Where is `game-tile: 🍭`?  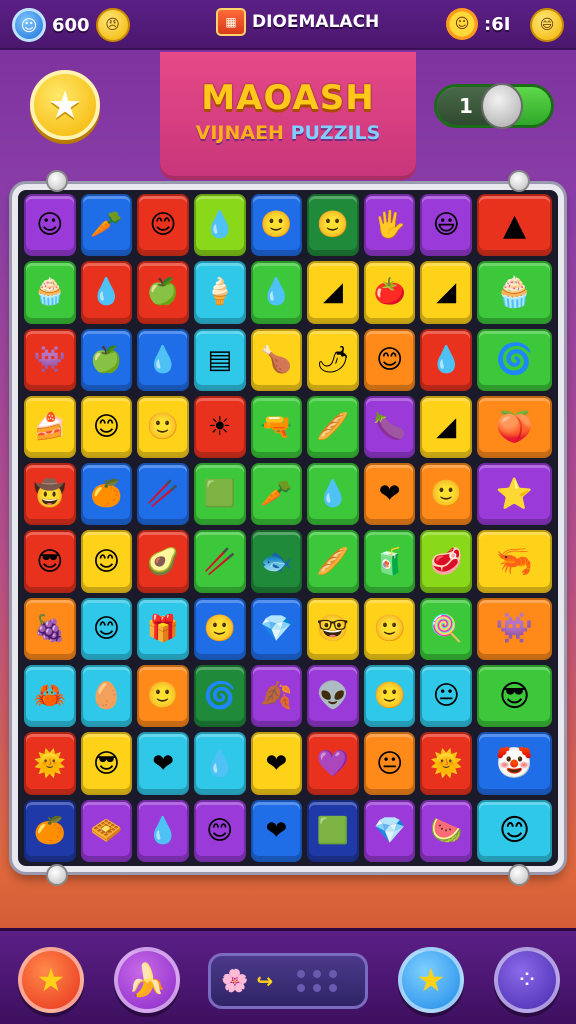 game-tile: 🍭 is located at coordinates (446, 629).